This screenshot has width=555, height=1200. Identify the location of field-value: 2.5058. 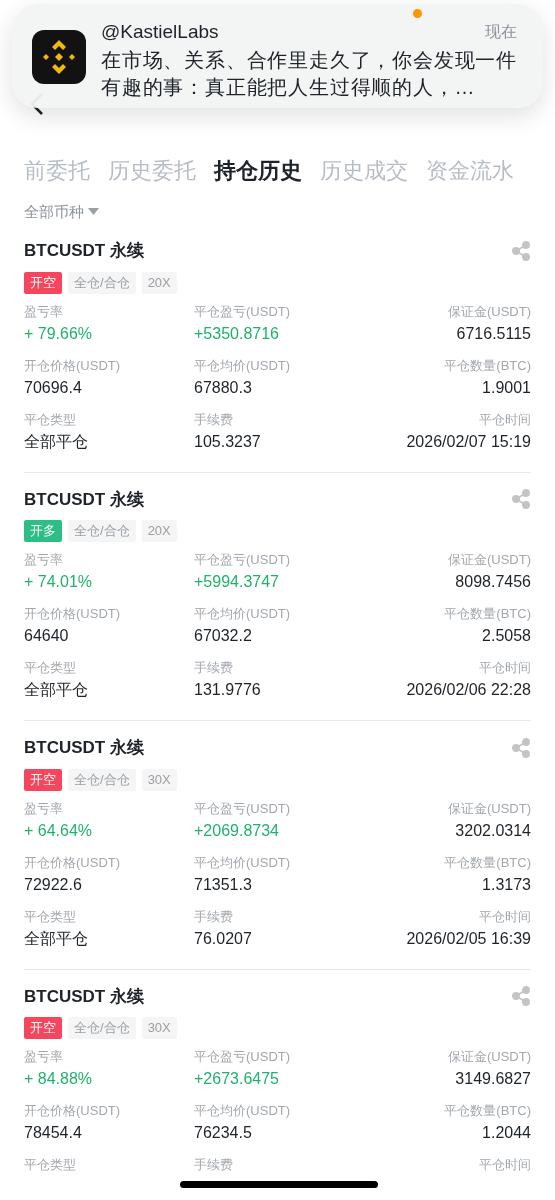
(506, 636).